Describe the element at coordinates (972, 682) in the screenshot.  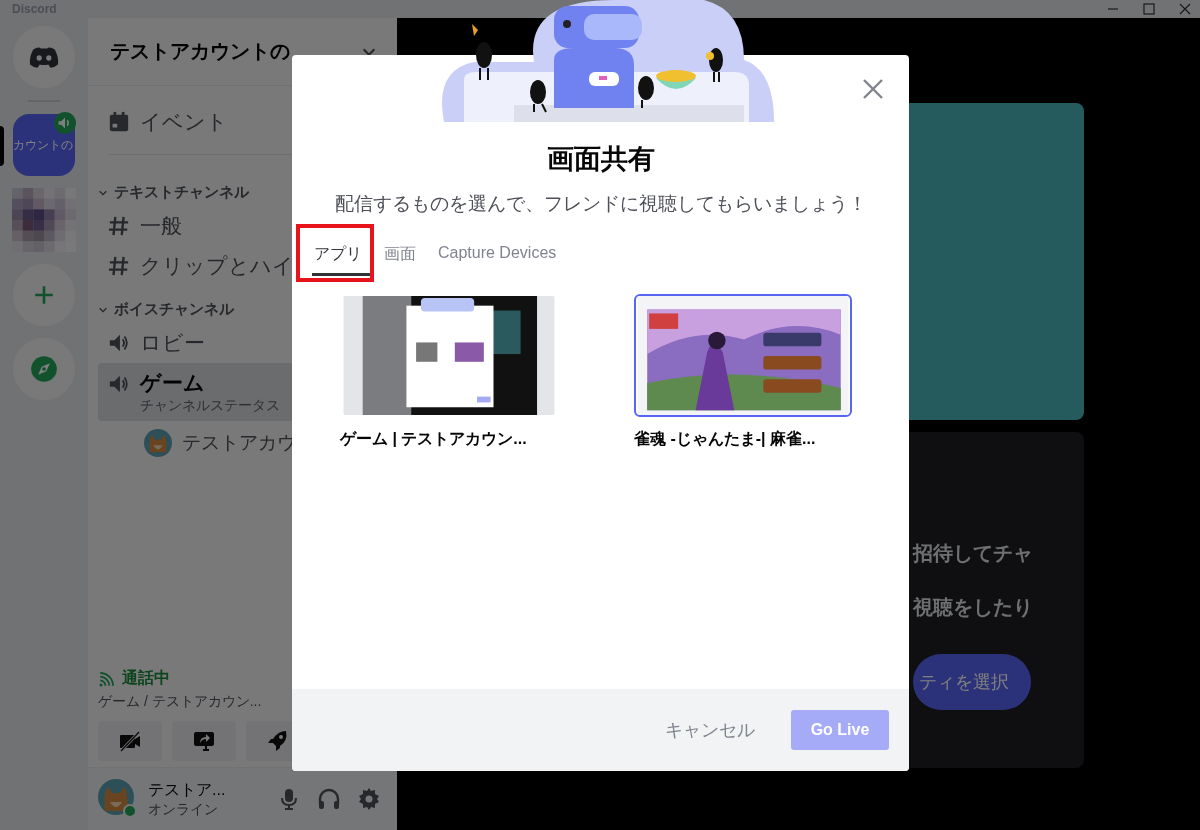
I see `choose-activity-button: ティを選択` at that location.